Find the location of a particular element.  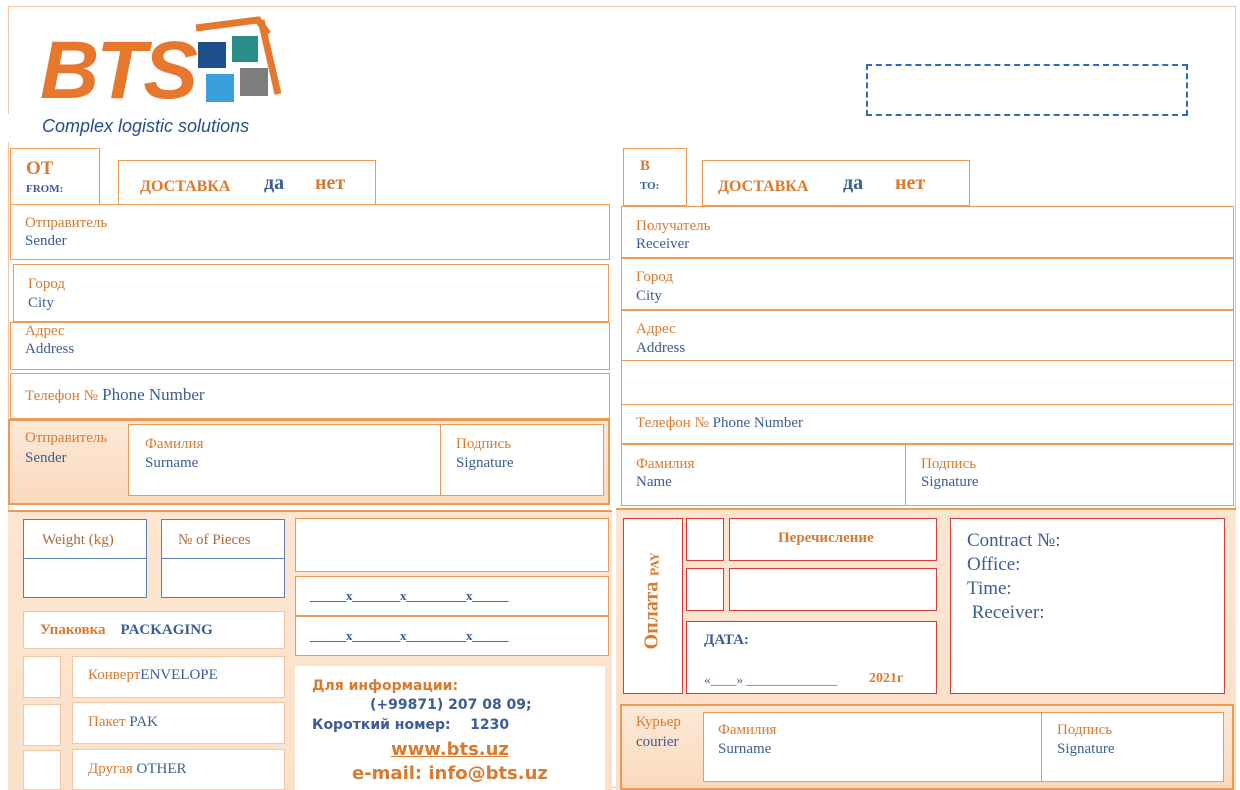

other-en: OTHER is located at coordinates (161, 769).